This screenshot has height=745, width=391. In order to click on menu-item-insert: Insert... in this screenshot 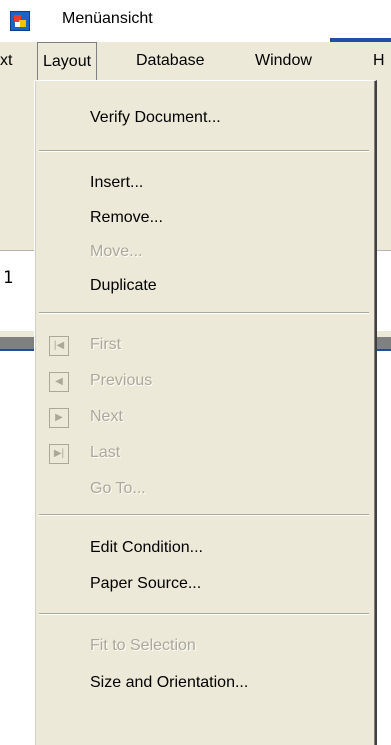, I will do `click(204, 183)`.